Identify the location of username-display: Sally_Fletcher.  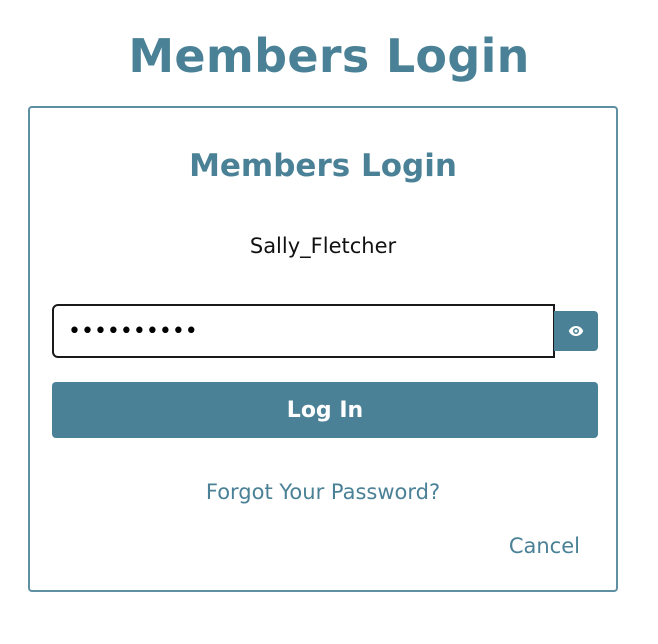
(323, 246).